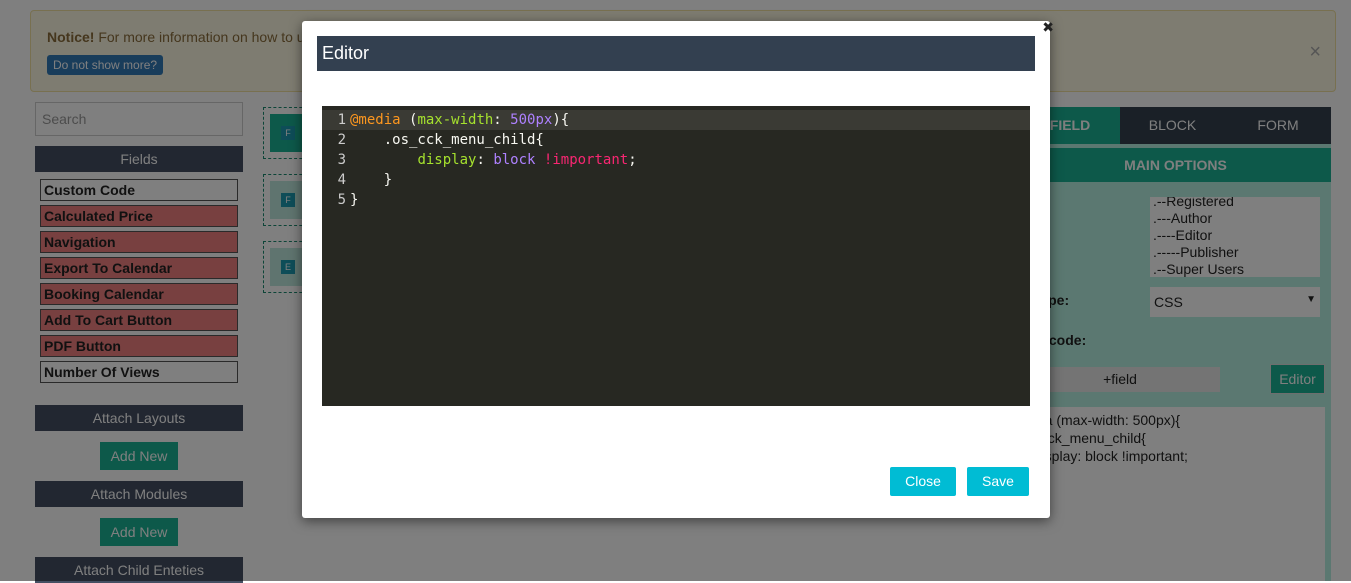  What do you see at coordinates (586, 160) in the screenshot?
I see `code-token: !important` at bounding box center [586, 160].